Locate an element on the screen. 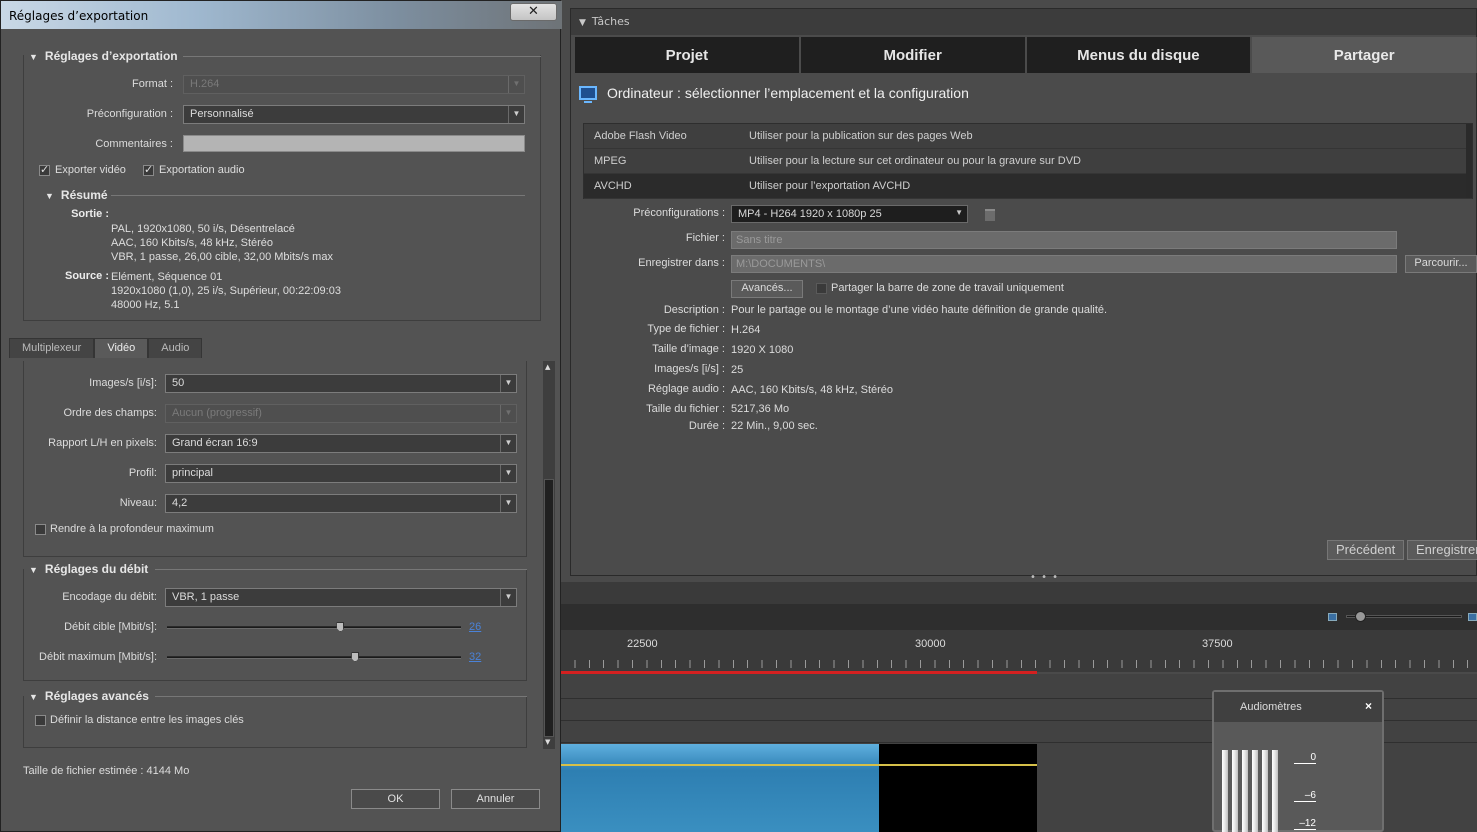  settings-scrollbar: ▲ ▼ is located at coordinates (549, 555).